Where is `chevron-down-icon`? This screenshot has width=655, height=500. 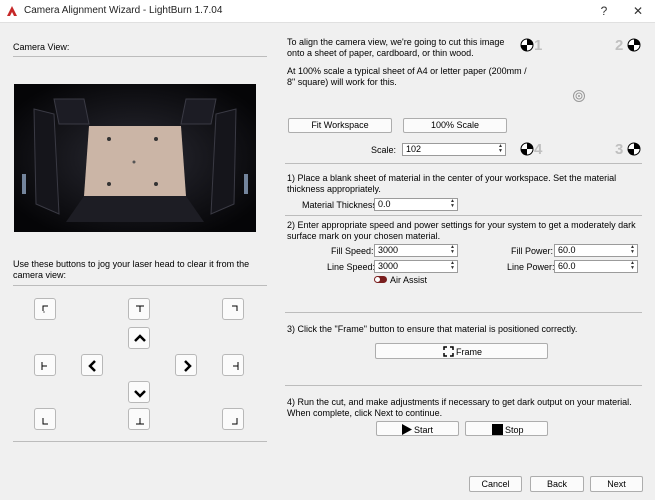
chevron-down-icon is located at coordinates (140, 394).